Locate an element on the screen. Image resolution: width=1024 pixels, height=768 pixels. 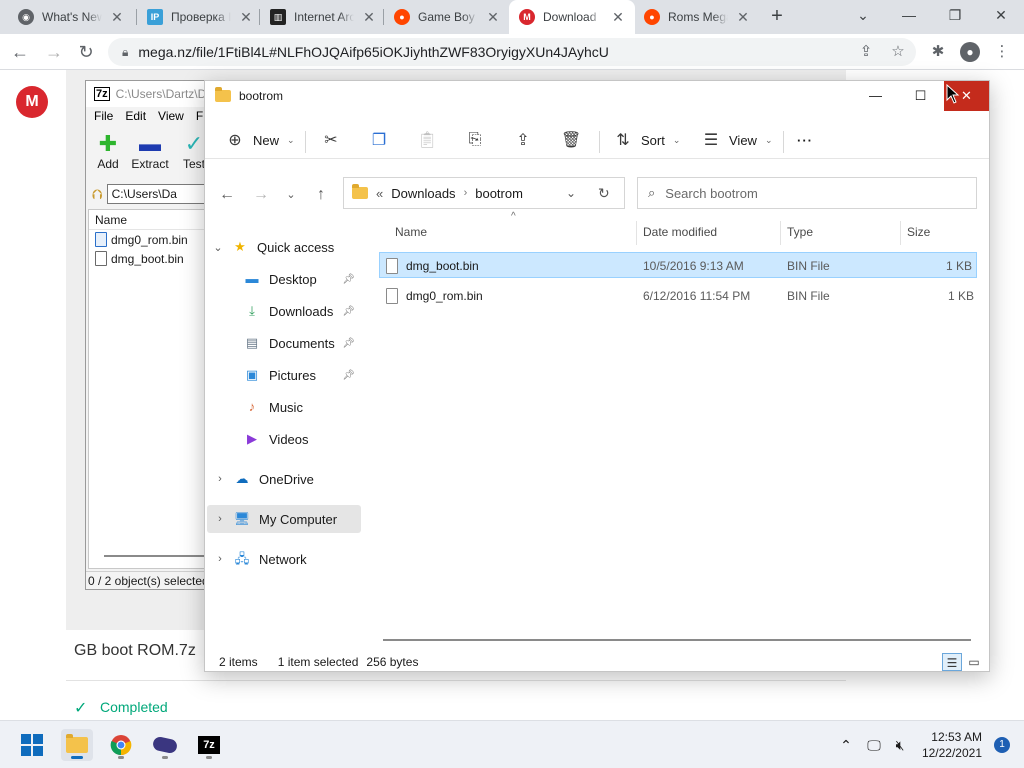
tab-internet-archive: ▥ Internet Archive ✕ is located at coordinates (323, 17).